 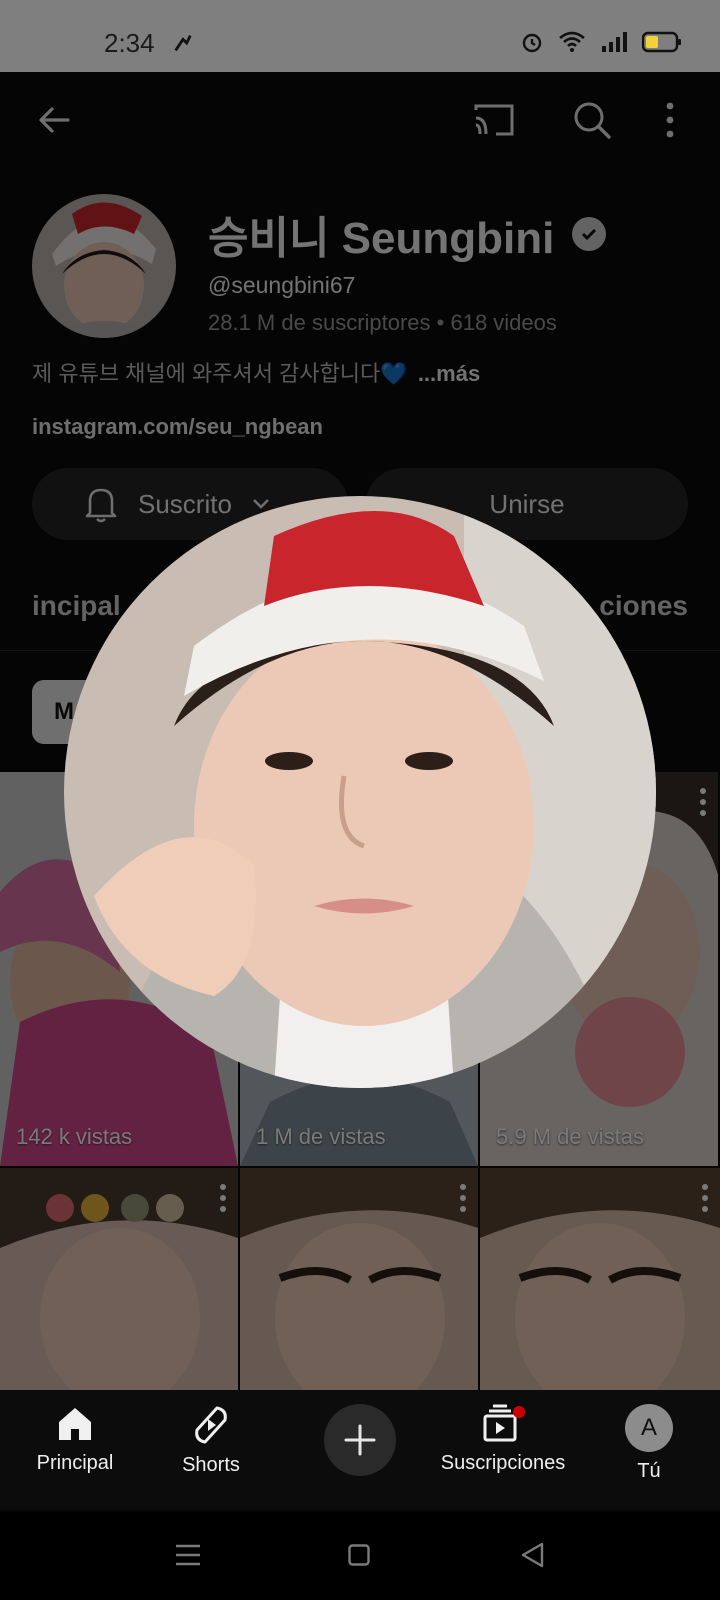 What do you see at coordinates (532, 1555) in the screenshot?
I see `triangle-back-icon` at bounding box center [532, 1555].